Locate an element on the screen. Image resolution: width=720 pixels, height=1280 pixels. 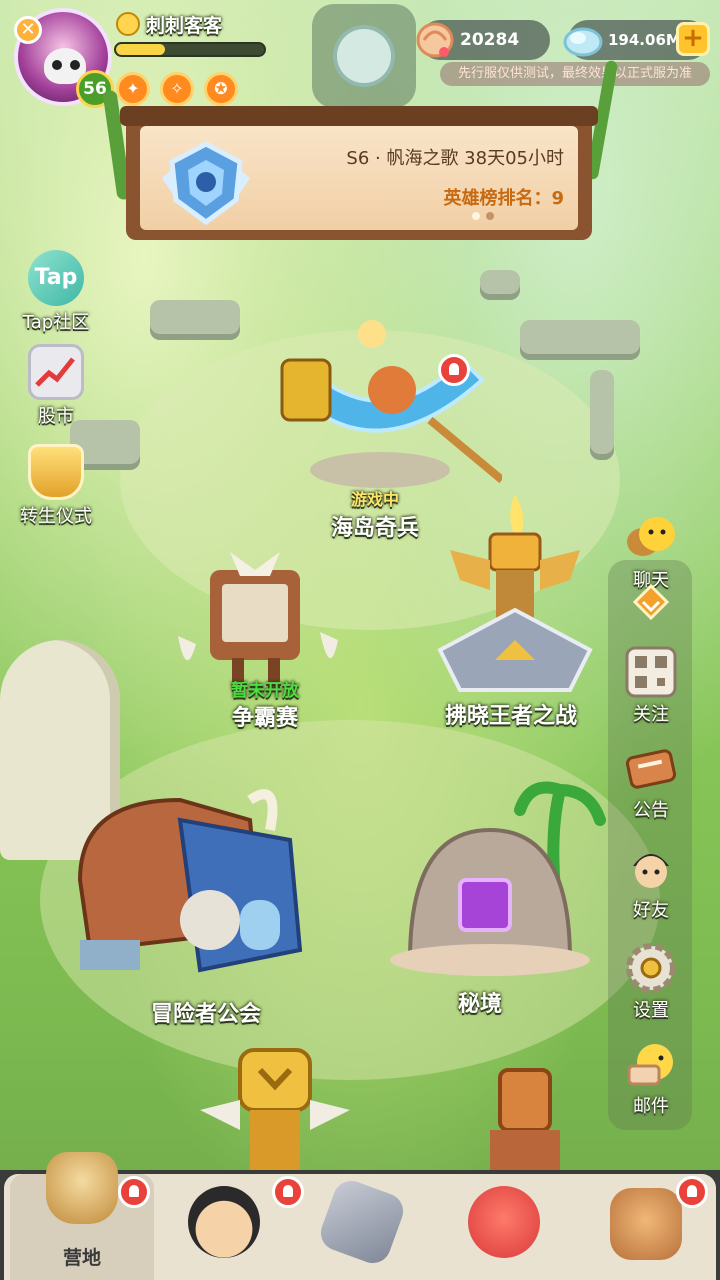
buff-icon-1: ✦ is located at coordinates (133, 89).